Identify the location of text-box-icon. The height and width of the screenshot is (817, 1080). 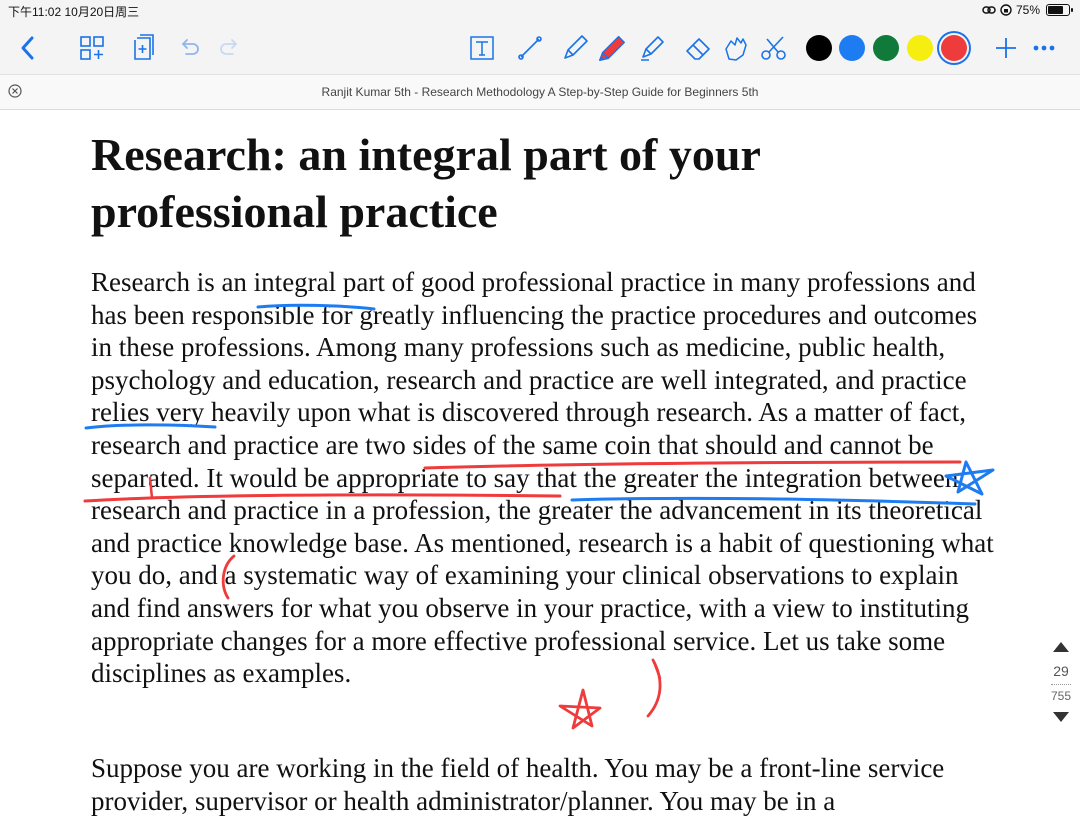
(482, 48).